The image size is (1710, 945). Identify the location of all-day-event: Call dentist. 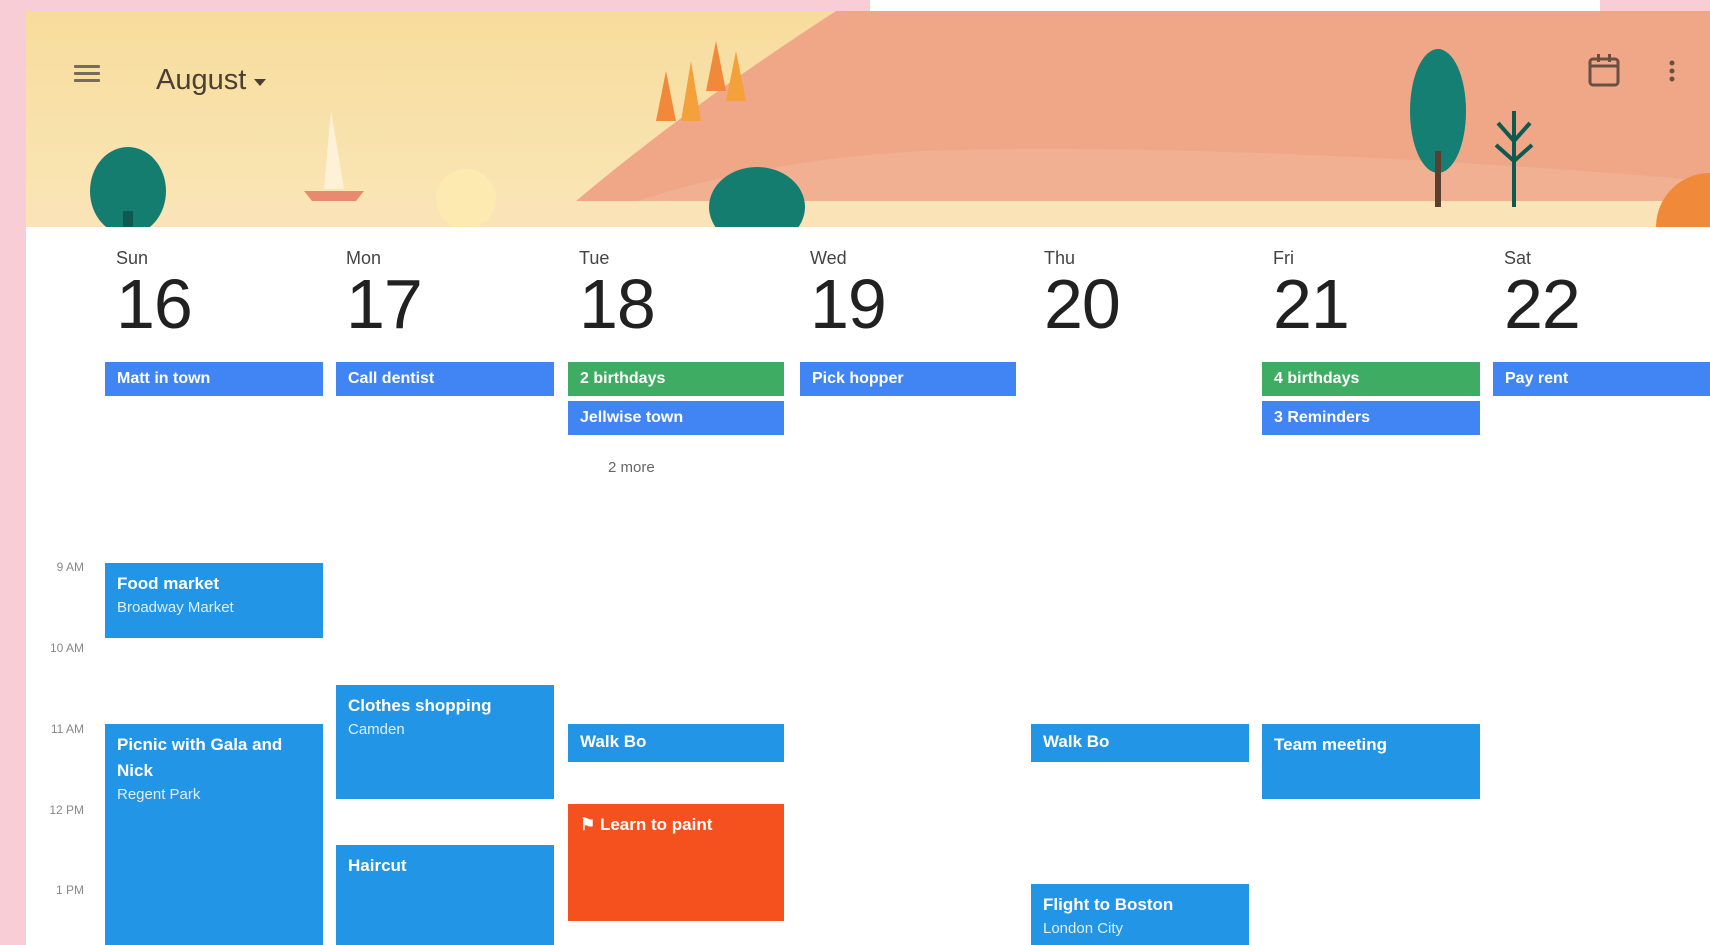
(445, 379).